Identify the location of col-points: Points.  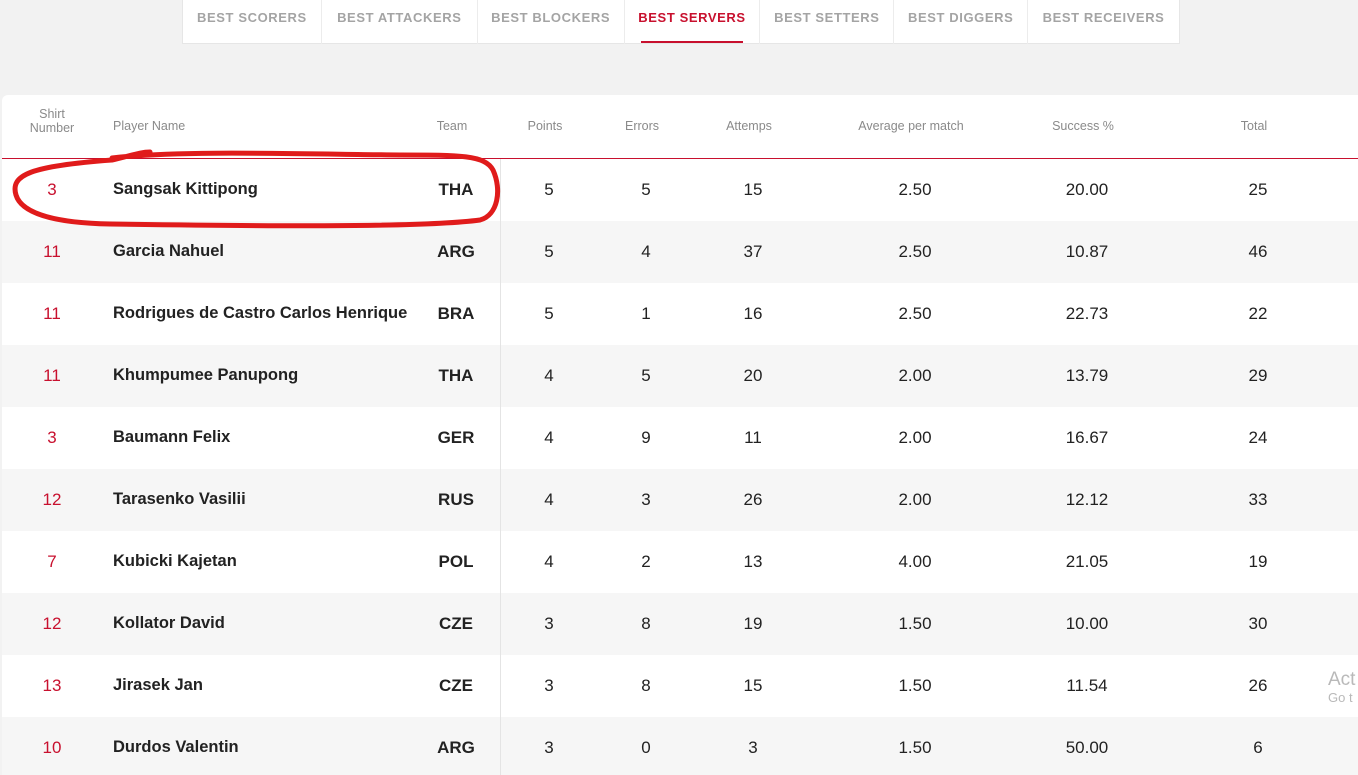
(545, 126).